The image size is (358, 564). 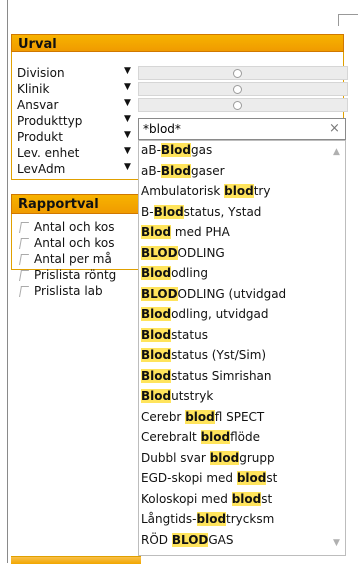 I want to click on dropdown-option: EGD-skopi med blodst, so click(x=209, y=478).